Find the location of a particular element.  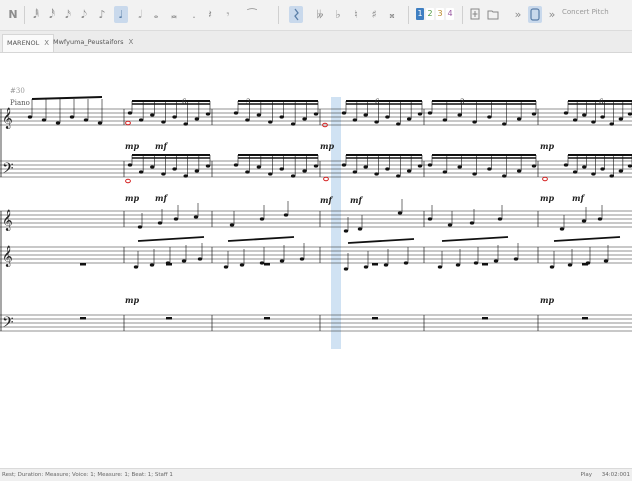

voice-1-button: 1 is located at coordinates (420, 14).